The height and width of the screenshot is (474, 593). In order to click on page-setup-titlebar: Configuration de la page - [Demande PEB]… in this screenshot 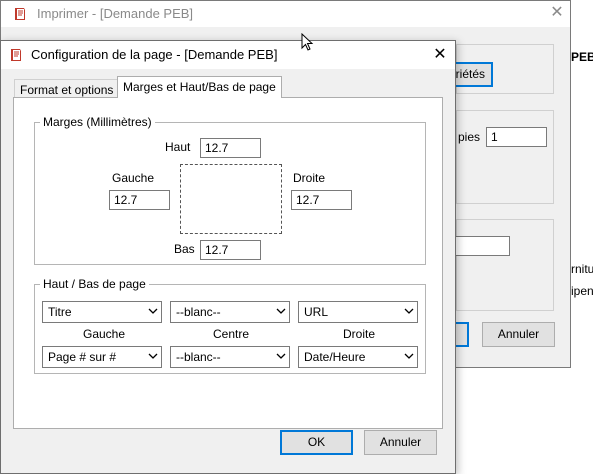, I will do `click(228, 55)`.